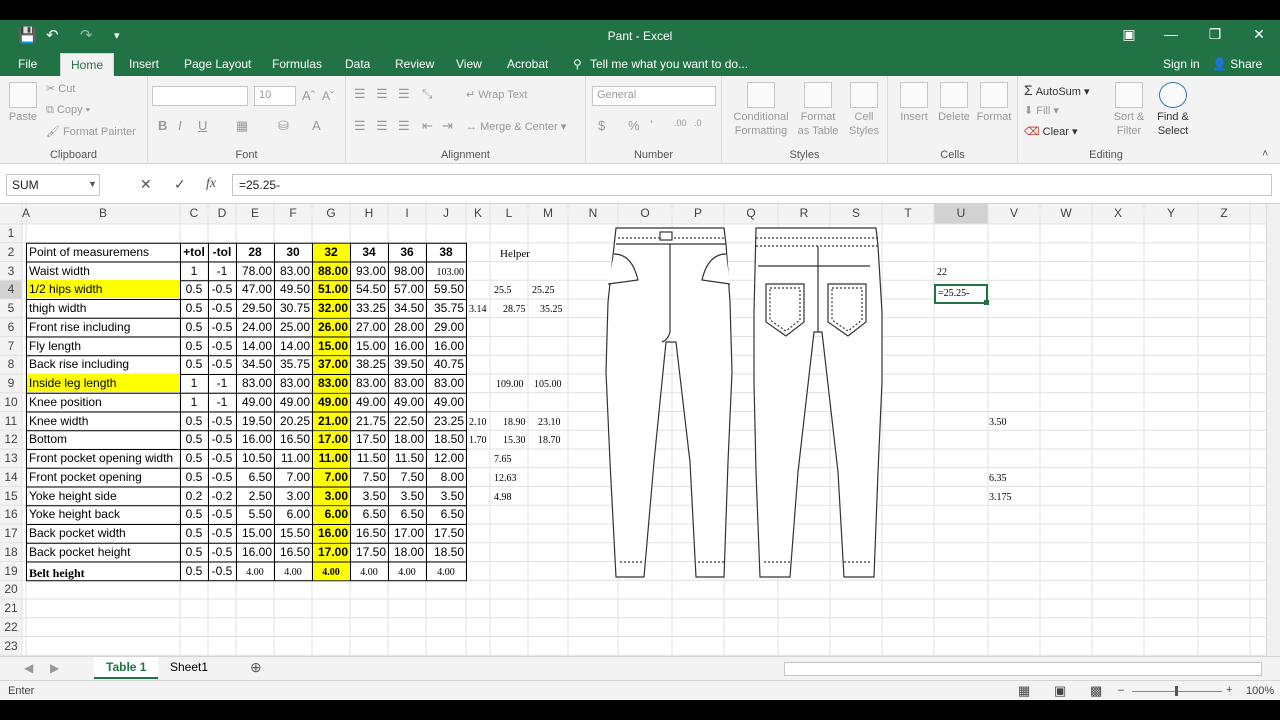 Image resolution: width=1280 pixels, height=720 pixels. I want to click on side-cell: 3.50, so click(1013, 422).